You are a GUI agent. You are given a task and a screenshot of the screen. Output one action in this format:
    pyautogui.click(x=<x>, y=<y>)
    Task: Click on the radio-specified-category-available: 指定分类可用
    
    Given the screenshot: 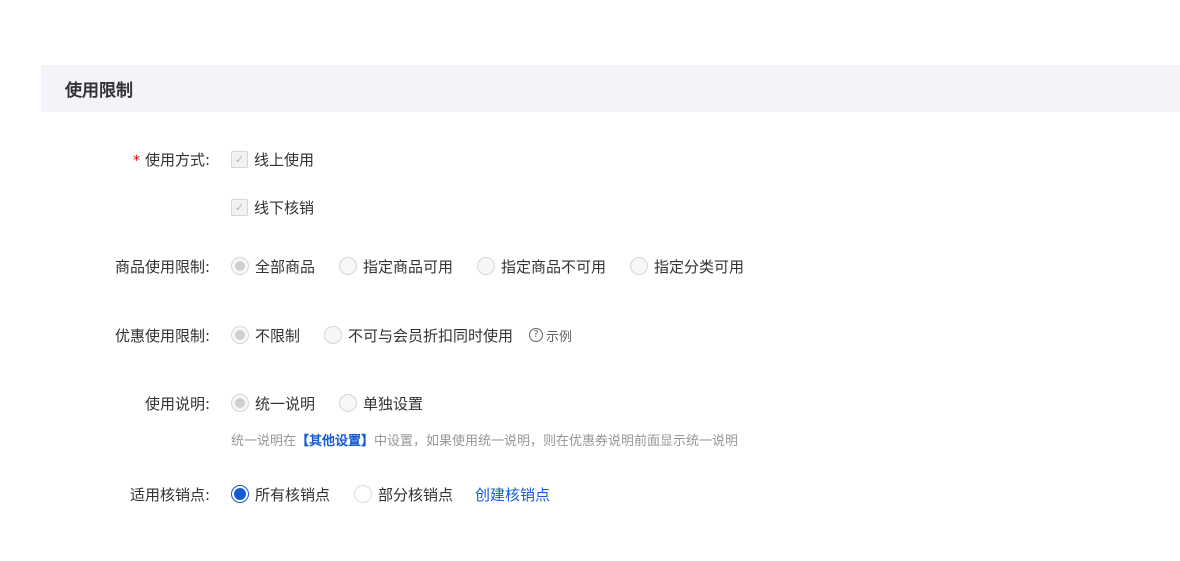 What is the action you would take?
    pyautogui.click(x=687, y=266)
    